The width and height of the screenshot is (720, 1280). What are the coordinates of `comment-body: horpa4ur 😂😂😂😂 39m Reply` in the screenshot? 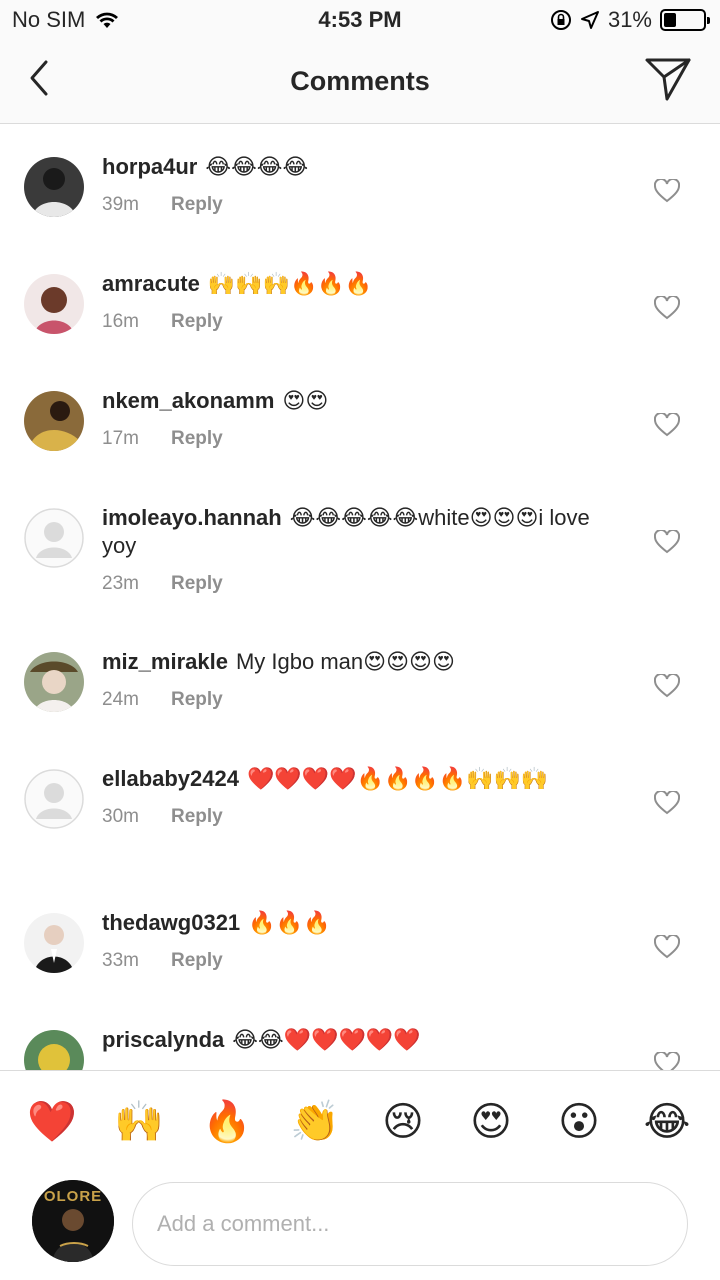 It's located at (352, 186).